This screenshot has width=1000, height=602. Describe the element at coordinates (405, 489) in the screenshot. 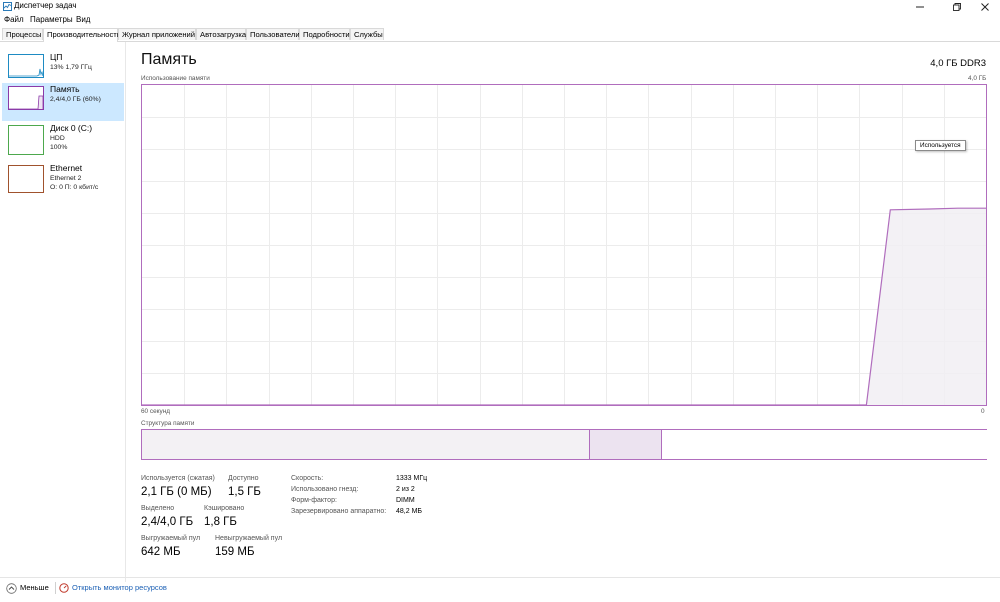

I see `slots-value: 2 из 2` at that location.